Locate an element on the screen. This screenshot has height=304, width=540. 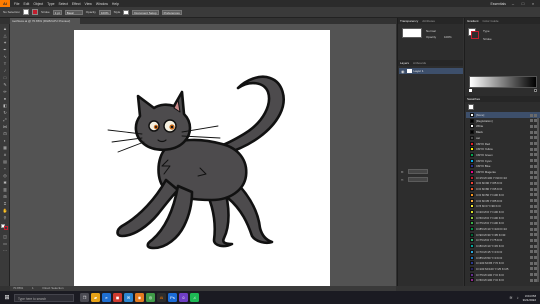
opacity-field: 100% is located at coordinates (104, 12).